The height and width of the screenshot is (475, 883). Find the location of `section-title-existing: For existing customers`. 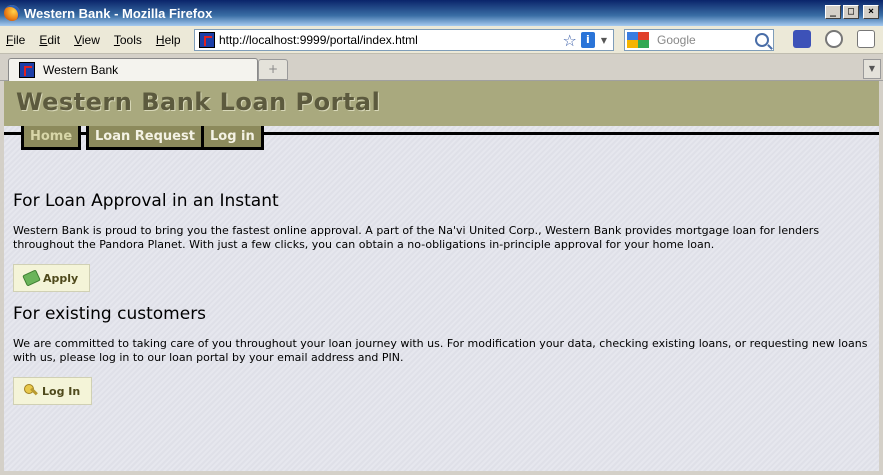

section-title-existing: For existing customers is located at coordinates (110, 314).